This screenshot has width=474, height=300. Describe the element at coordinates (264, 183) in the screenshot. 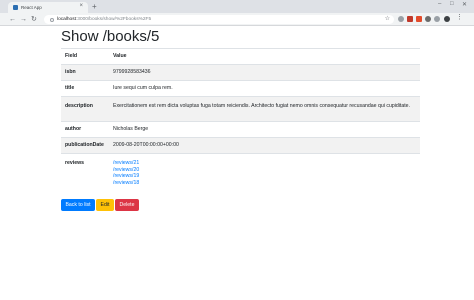

I see `review-link: /reviews/18` at that location.